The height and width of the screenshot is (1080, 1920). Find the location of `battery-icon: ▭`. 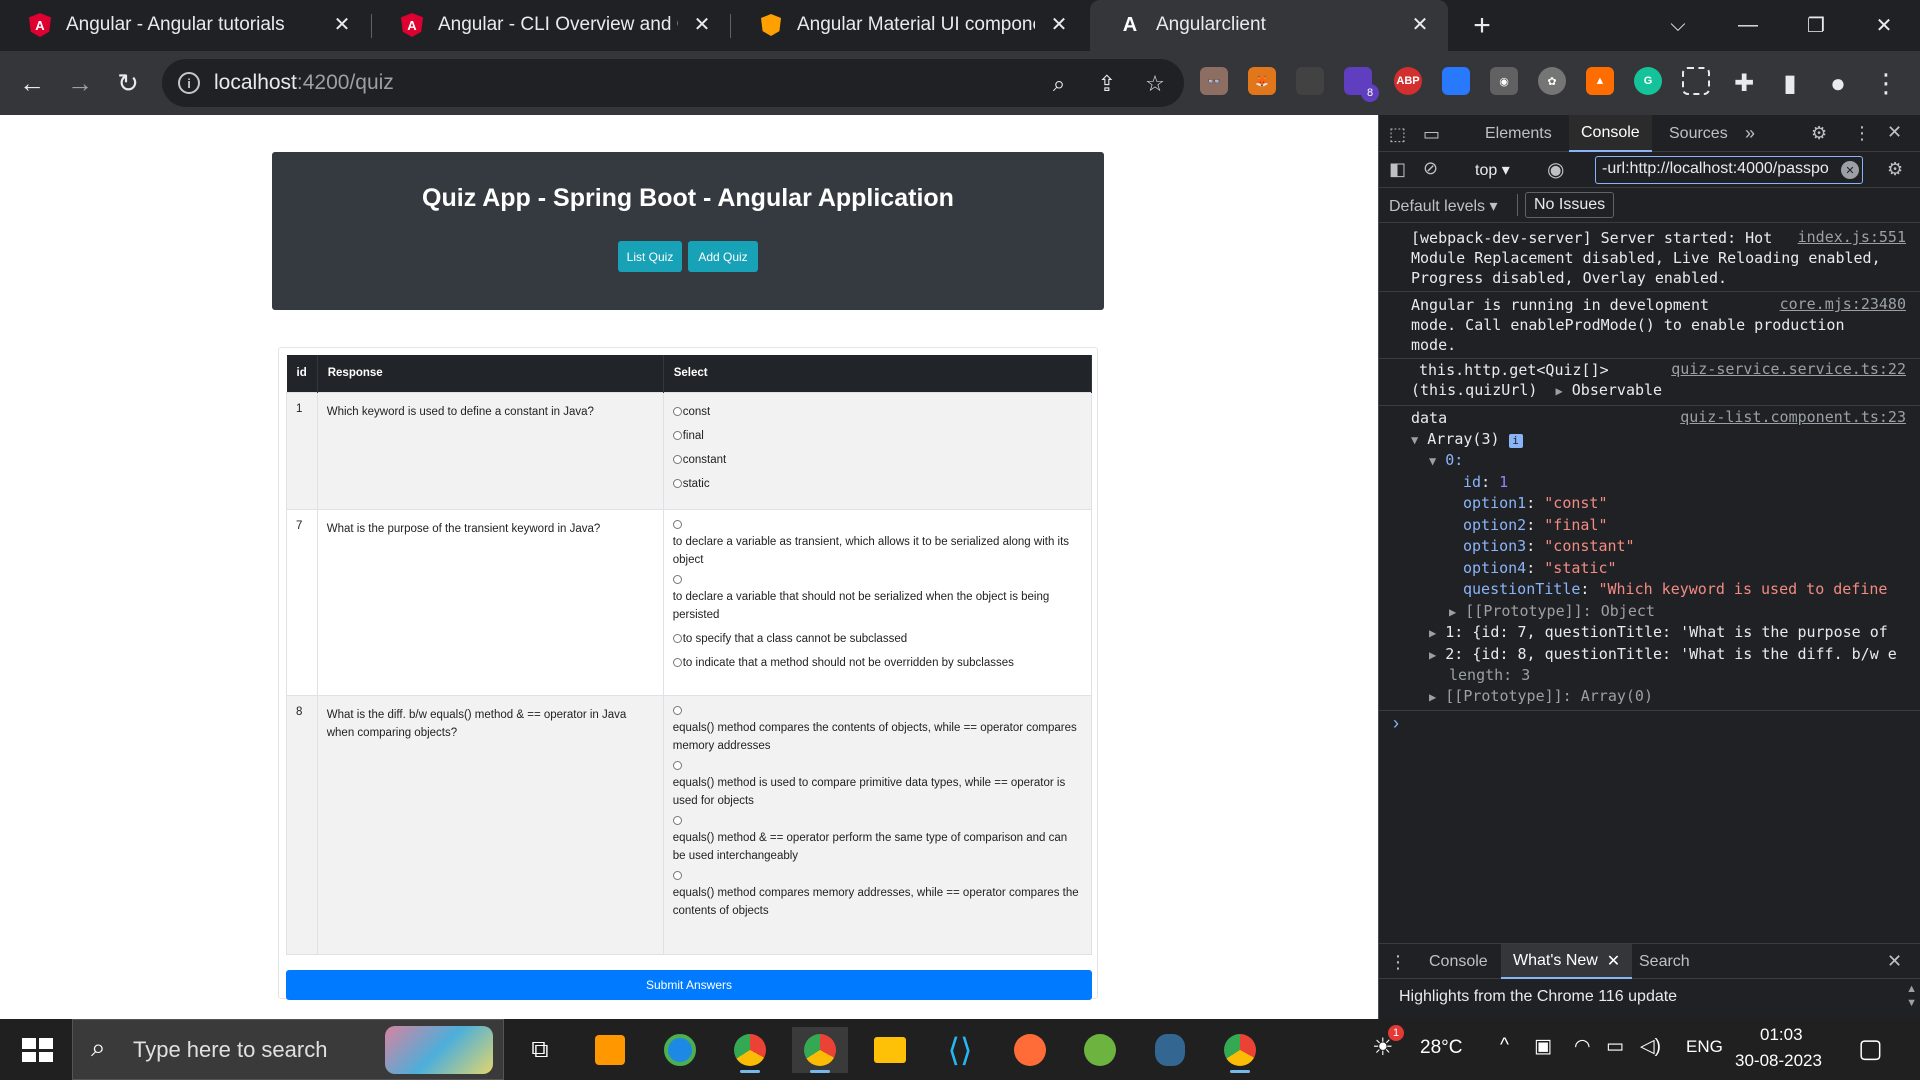

battery-icon: ▭ is located at coordinates (1615, 1046).